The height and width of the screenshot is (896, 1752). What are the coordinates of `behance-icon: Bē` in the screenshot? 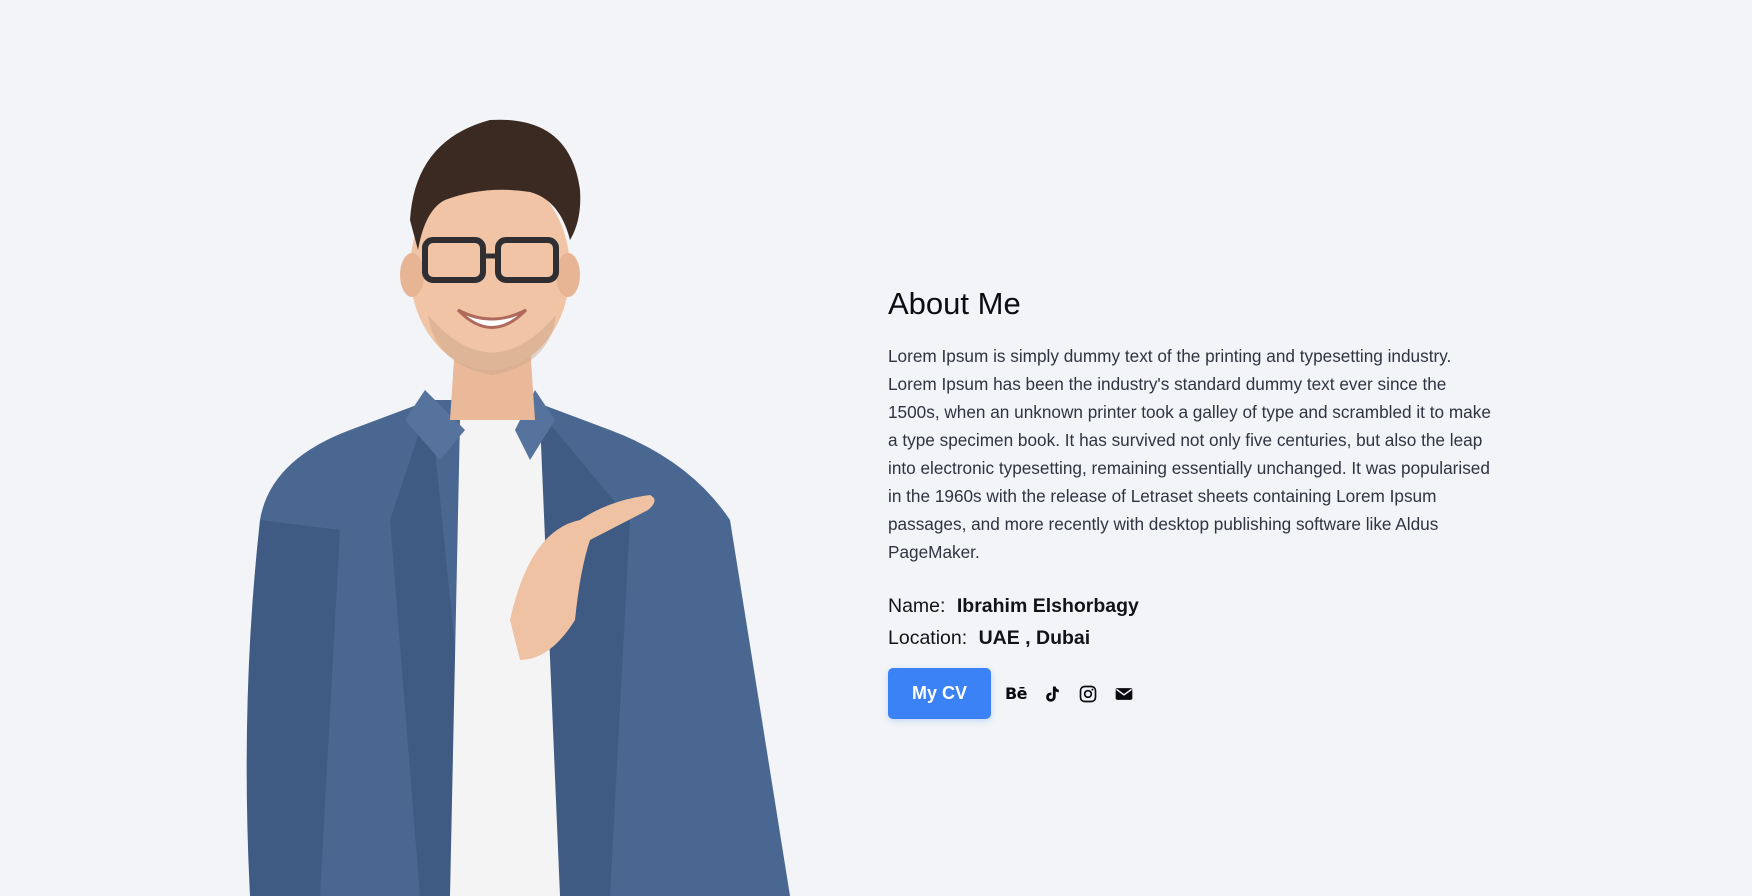 It's located at (1016, 694).